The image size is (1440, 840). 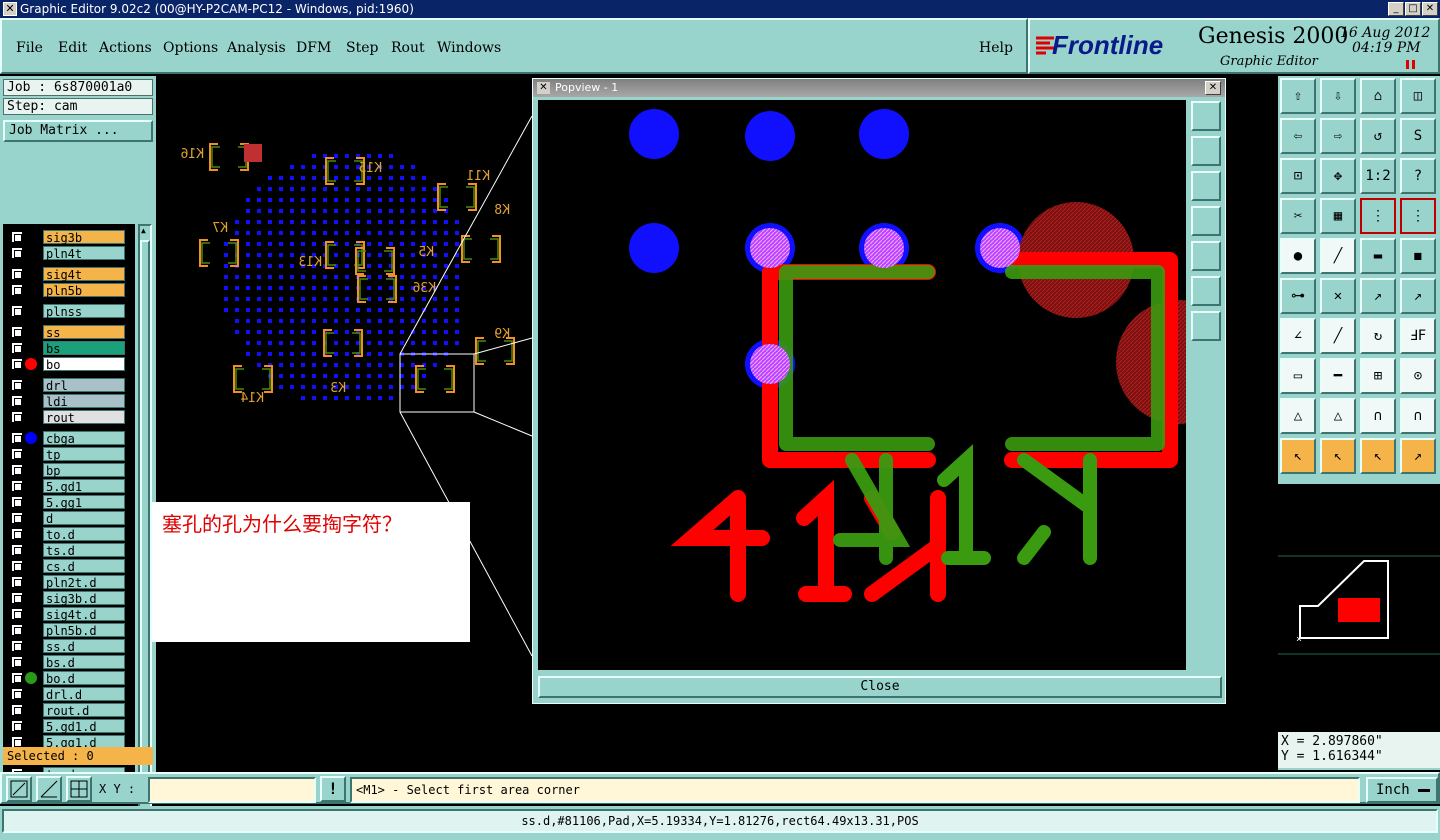 What do you see at coordinates (1338, 296) in the screenshot?
I see `delete-icon: ✕` at bounding box center [1338, 296].